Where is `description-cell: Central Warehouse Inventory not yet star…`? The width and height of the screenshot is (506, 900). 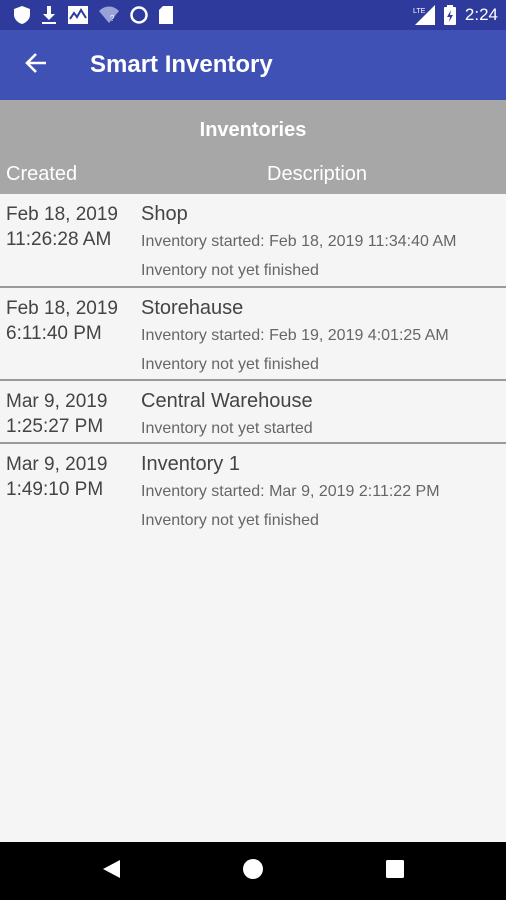
description-cell: Central Warehouse Inventory not yet star… is located at coordinates (227, 416).